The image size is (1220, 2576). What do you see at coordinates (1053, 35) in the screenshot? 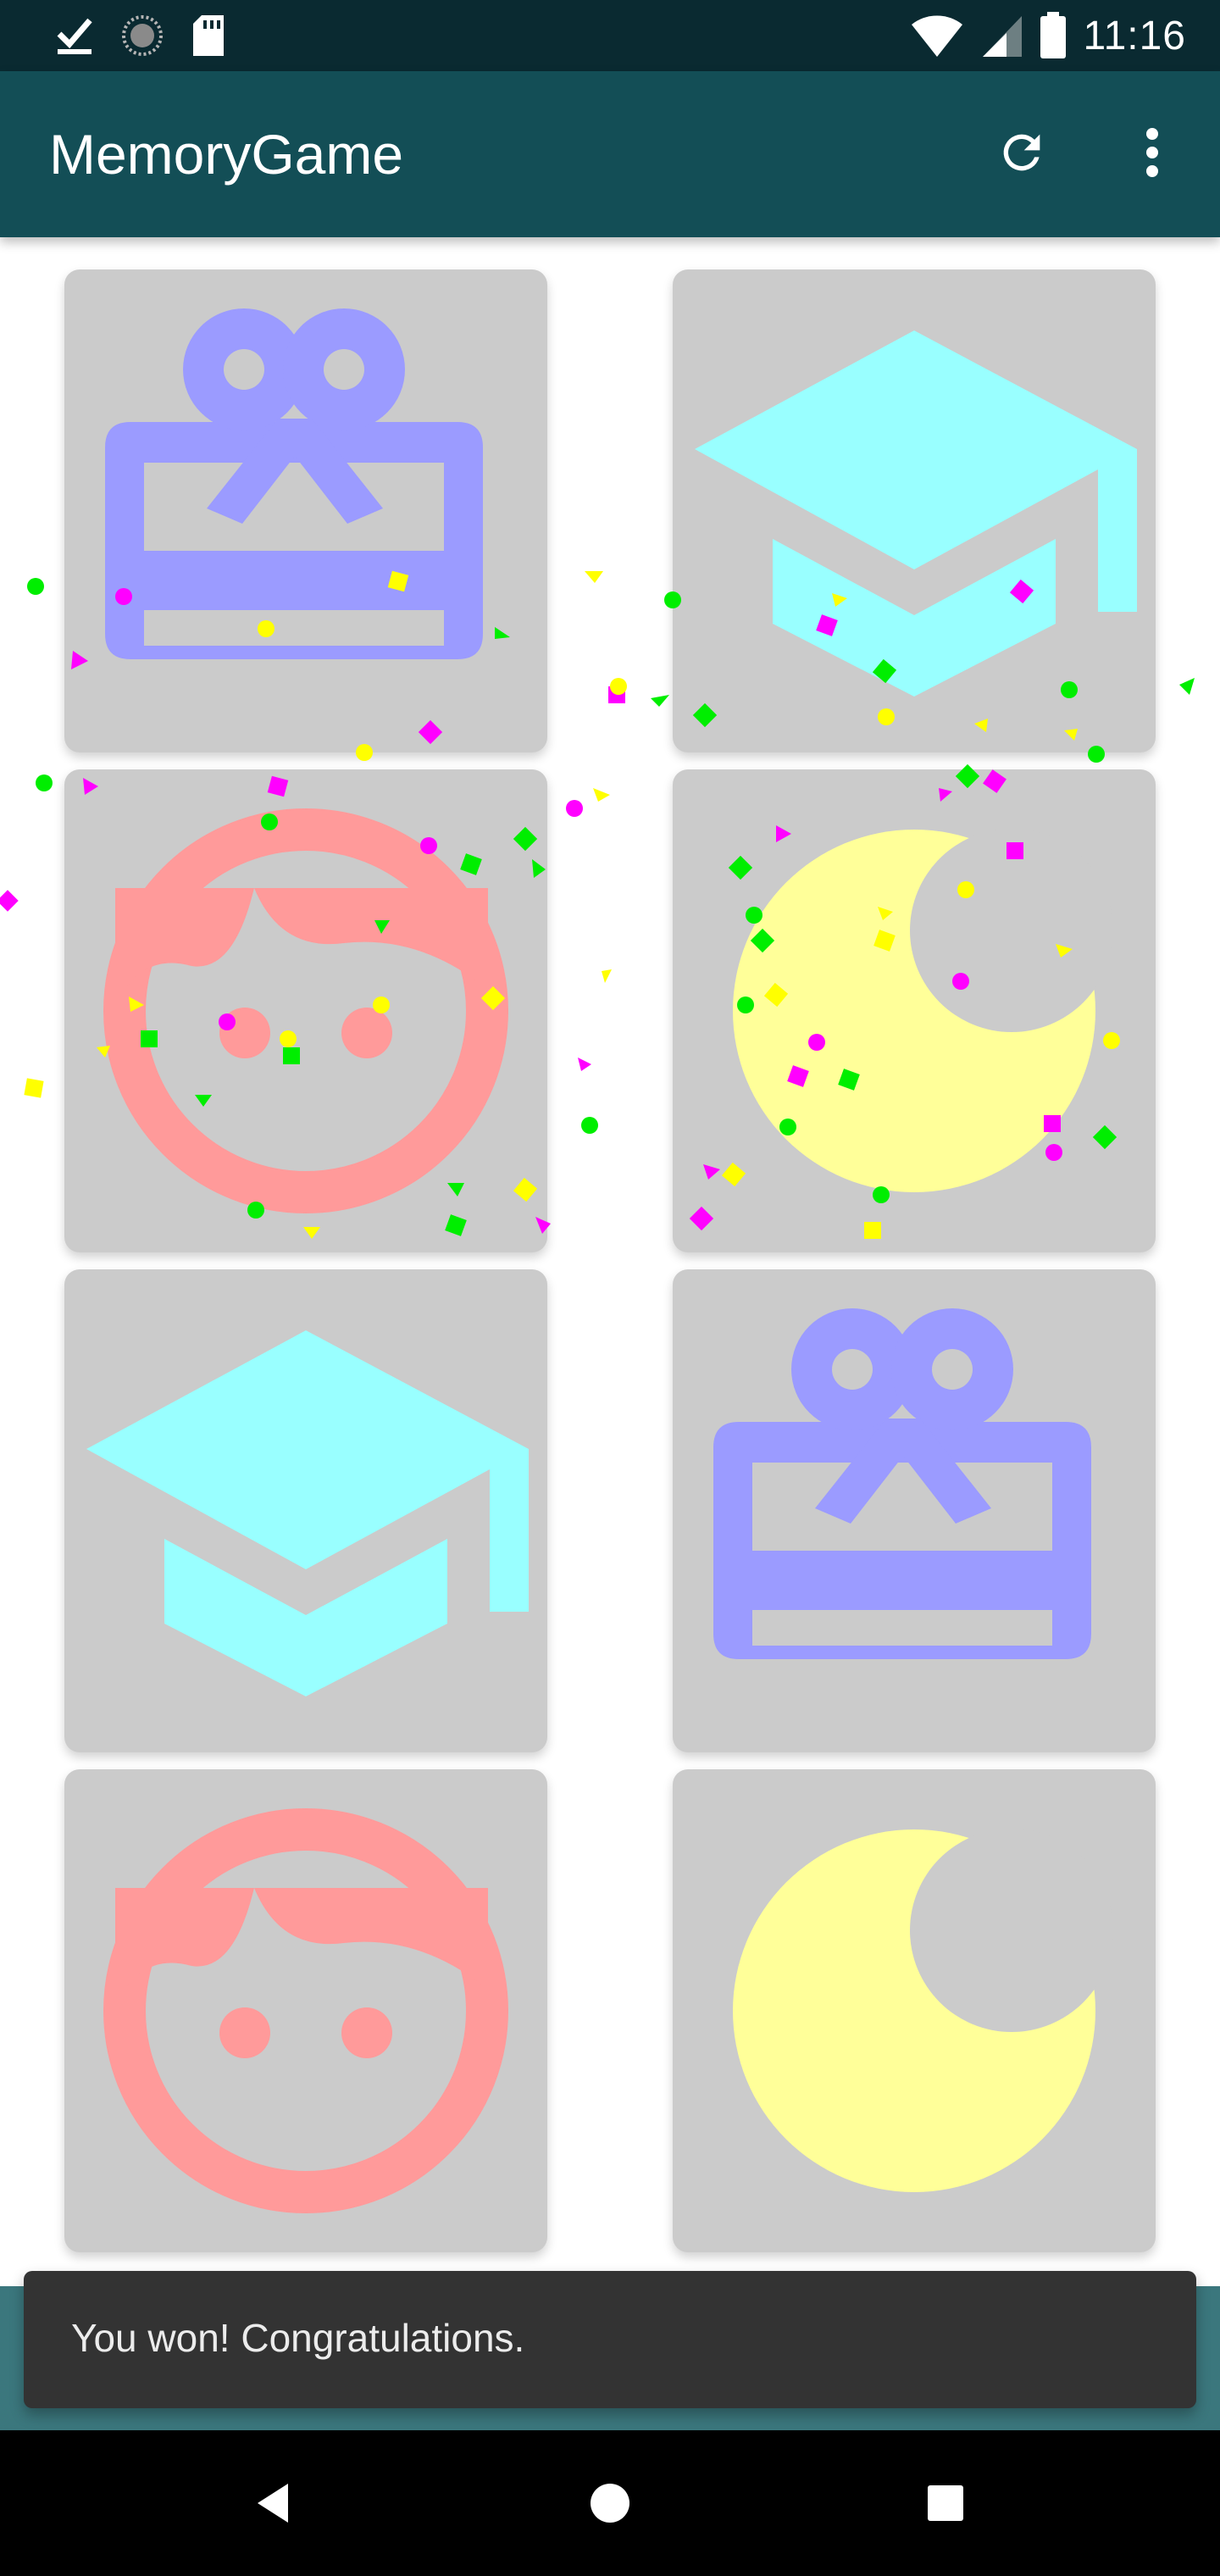
I see `battery-icon` at bounding box center [1053, 35].